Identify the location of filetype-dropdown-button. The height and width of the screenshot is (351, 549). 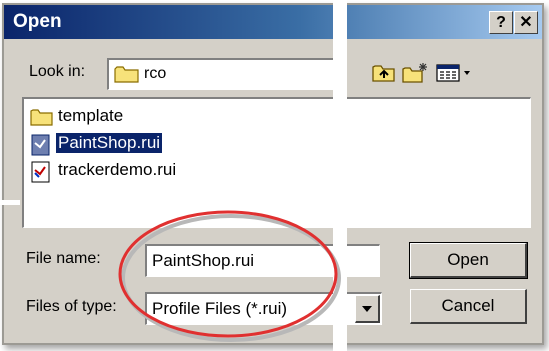
(367, 309).